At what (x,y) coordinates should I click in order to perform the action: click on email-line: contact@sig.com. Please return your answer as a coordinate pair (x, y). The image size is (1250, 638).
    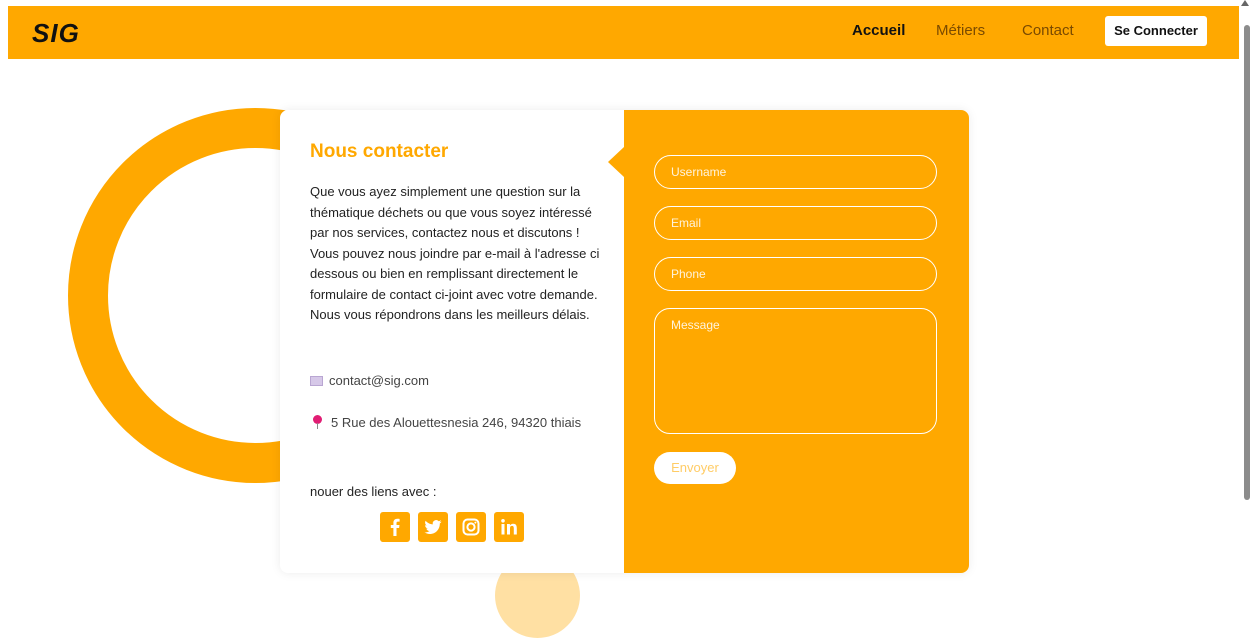
    Looking at the image, I should click on (369, 380).